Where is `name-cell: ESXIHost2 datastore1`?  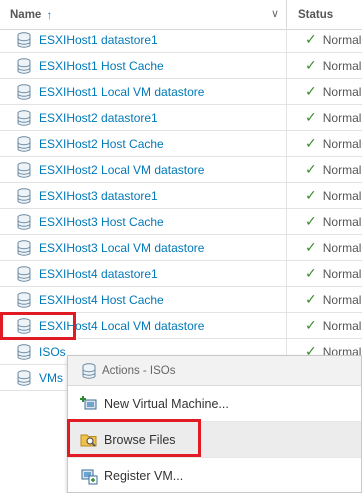 name-cell: ESXIHost2 datastore1 is located at coordinates (143, 117).